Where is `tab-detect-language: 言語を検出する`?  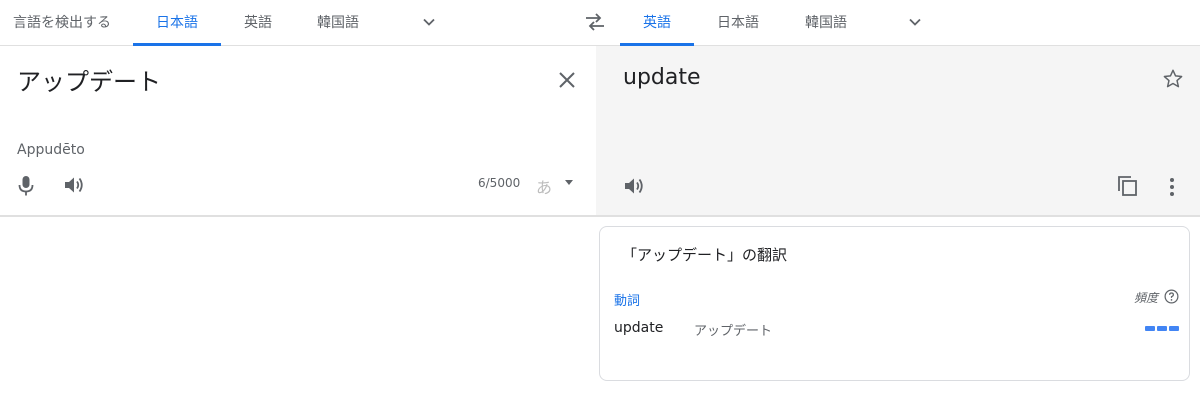
tab-detect-language: 言語を検出する is located at coordinates (62, 22).